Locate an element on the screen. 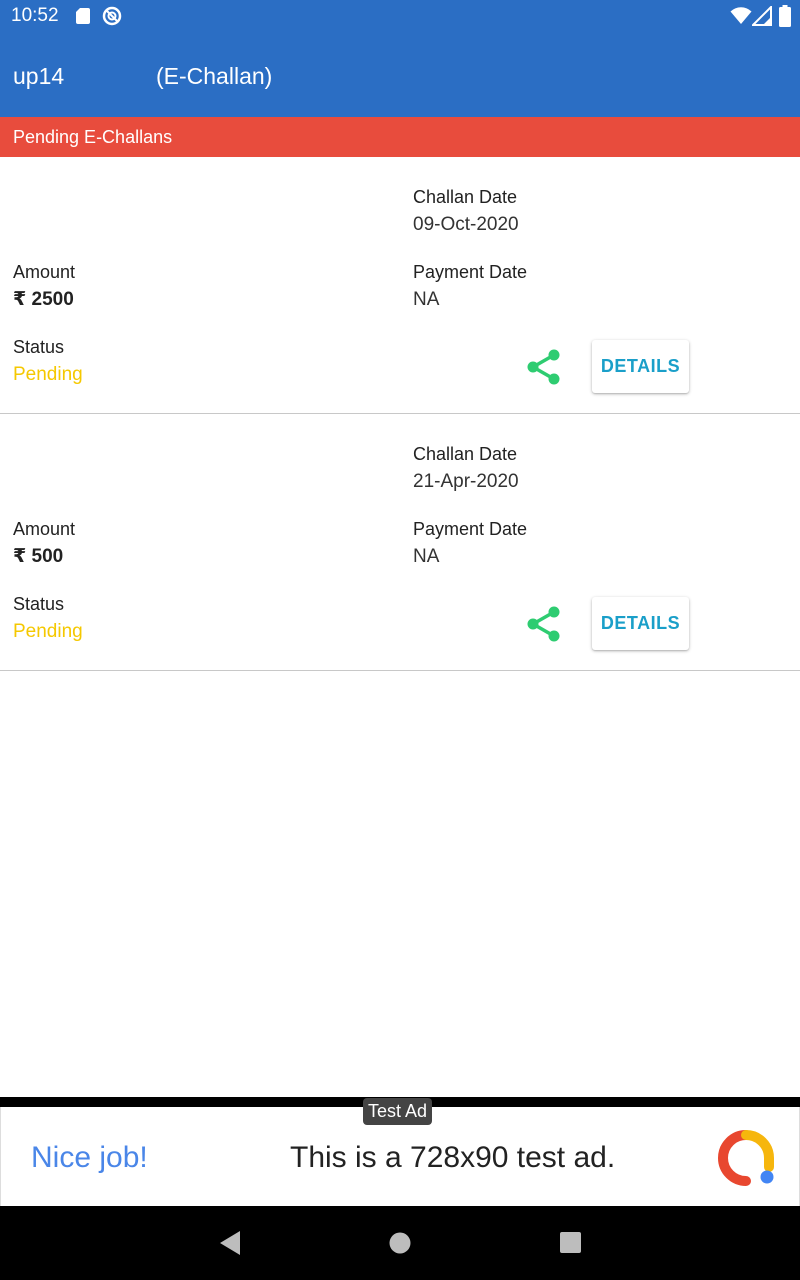  battery-icon is located at coordinates (785, 16).